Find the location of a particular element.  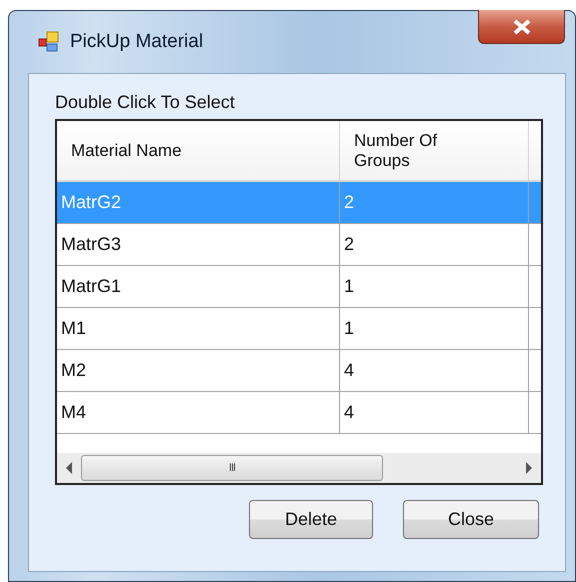

table-cell: MatrG2 is located at coordinates (198, 203).